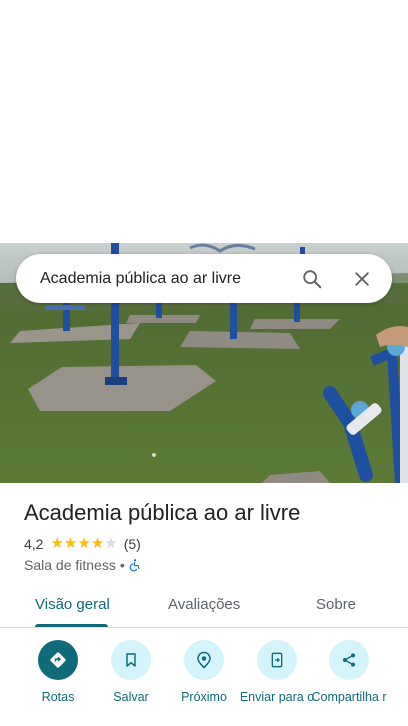 Image resolution: width=408 pixels, height=726 pixels. What do you see at coordinates (170, 279) in the screenshot?
I see `search-query-text: Academia pública ao ar livre` at bounding box center [170, 279].